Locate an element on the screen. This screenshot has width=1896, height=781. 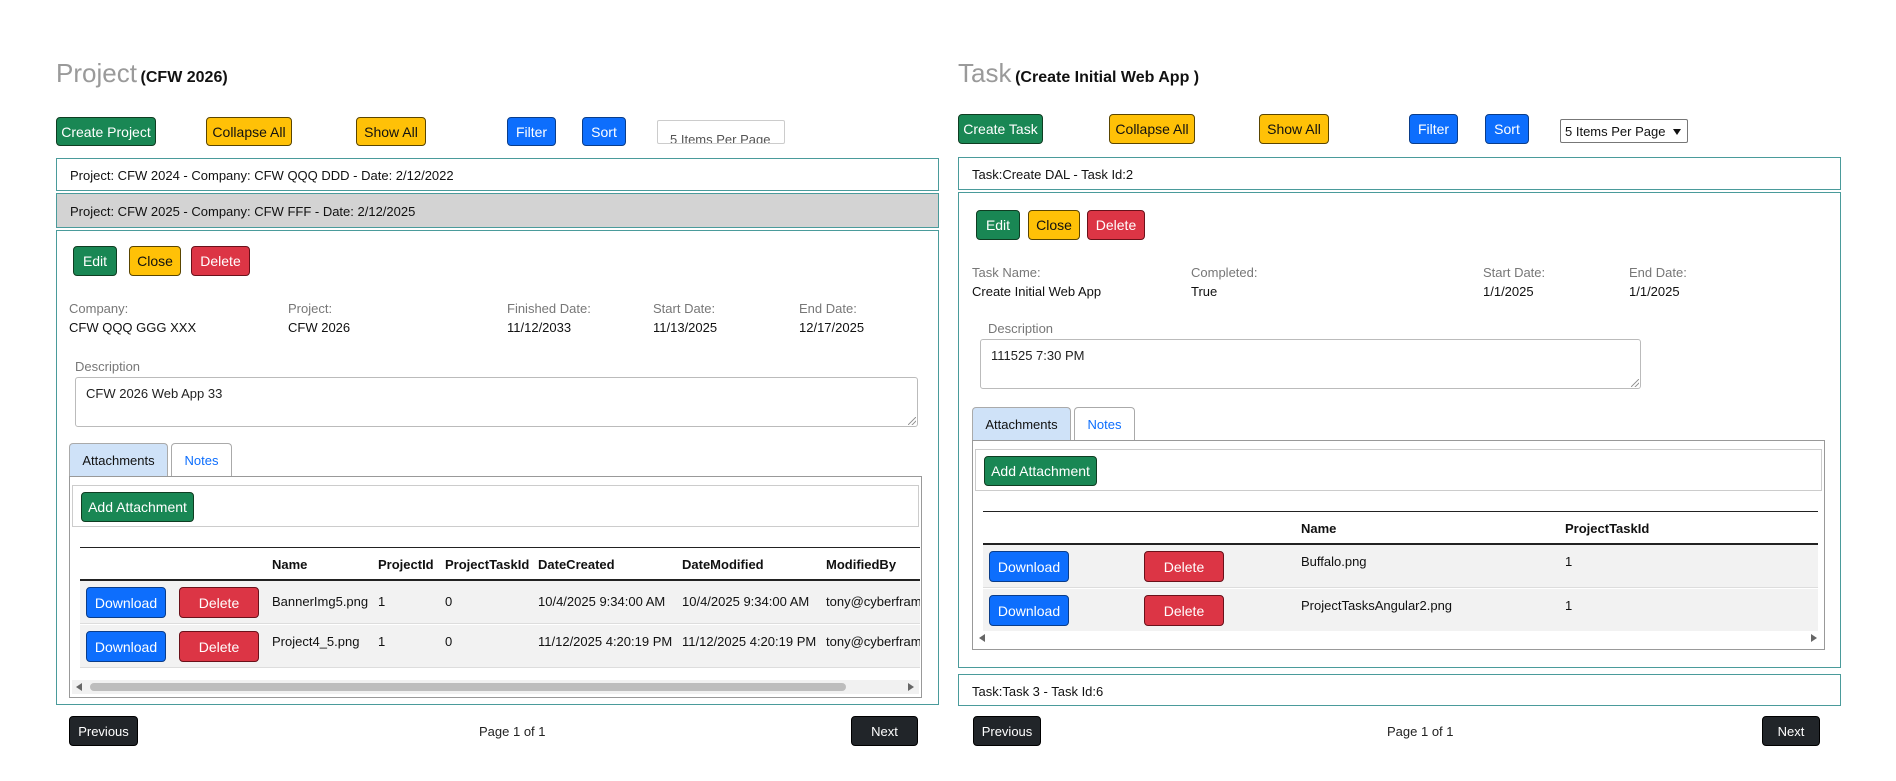
task-end-date-value: 1/1/2025 is located at coordinates (1654, 291).